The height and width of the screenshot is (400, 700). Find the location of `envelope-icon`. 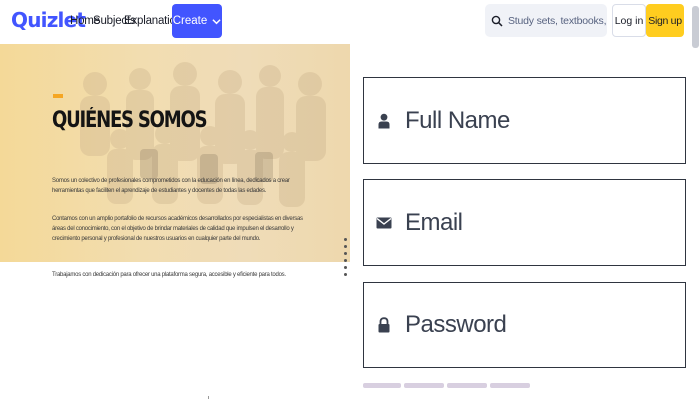

envelope-icon is located at coordinates (384, 222).